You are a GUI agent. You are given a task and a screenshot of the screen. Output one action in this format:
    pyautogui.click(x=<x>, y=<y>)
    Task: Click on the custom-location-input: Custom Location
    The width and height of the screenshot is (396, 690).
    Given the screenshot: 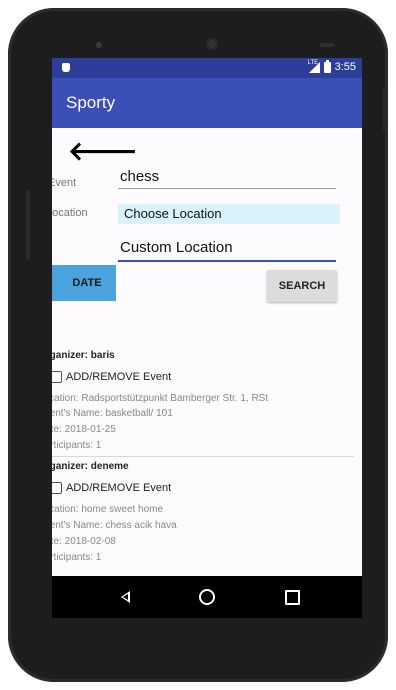 What is the action you would take?
    pyautogui.click(x=176, y=247)
    